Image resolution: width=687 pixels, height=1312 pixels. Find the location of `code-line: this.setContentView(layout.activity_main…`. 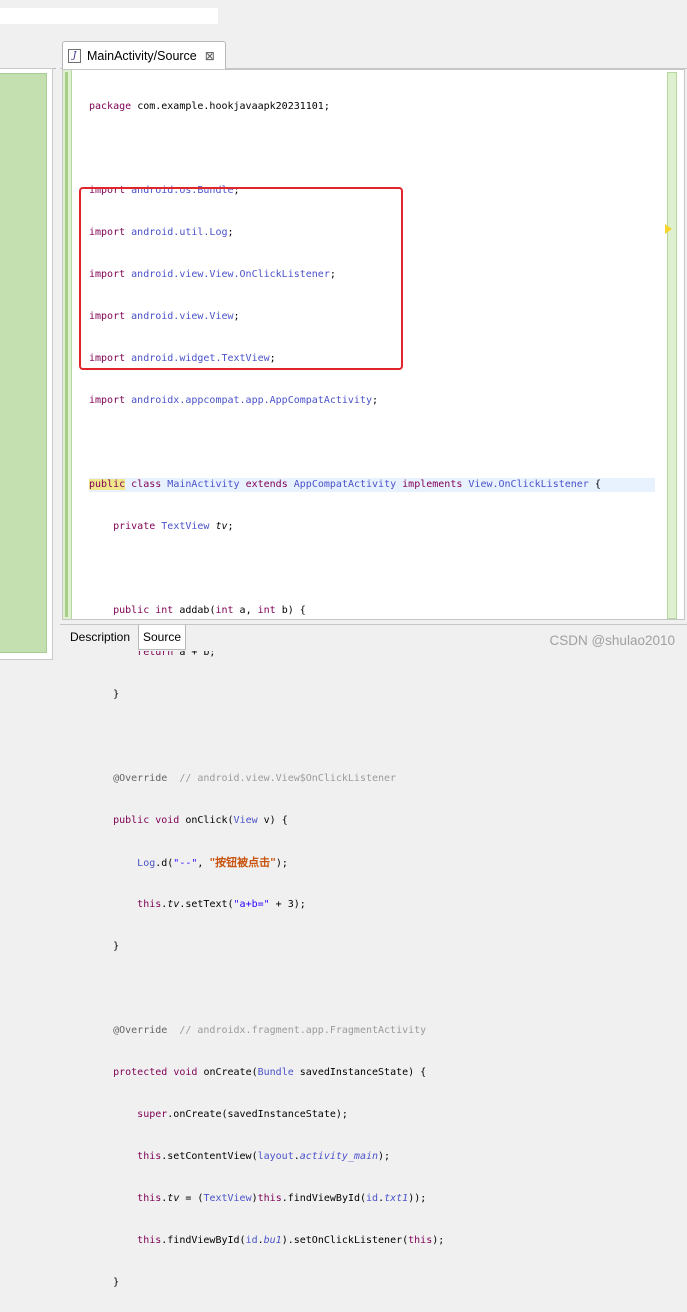

code-line: this.setContentView(layout.activity_main… is located at coordinates (264, 1156).